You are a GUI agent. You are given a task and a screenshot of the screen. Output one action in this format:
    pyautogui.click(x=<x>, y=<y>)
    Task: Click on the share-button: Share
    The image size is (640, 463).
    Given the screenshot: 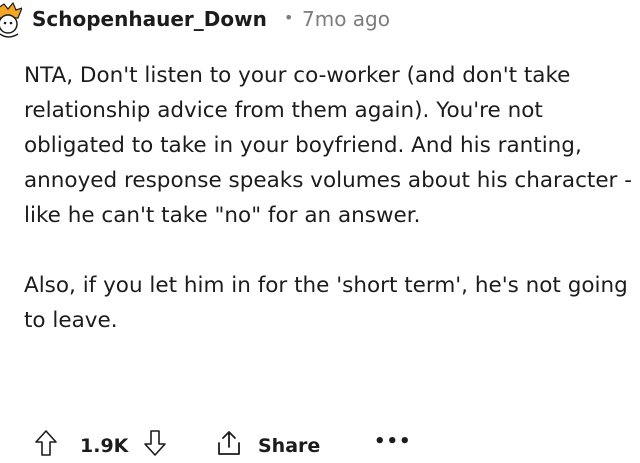 What is the action you would take?
    pyautogui.click(x=289, y=446)
    